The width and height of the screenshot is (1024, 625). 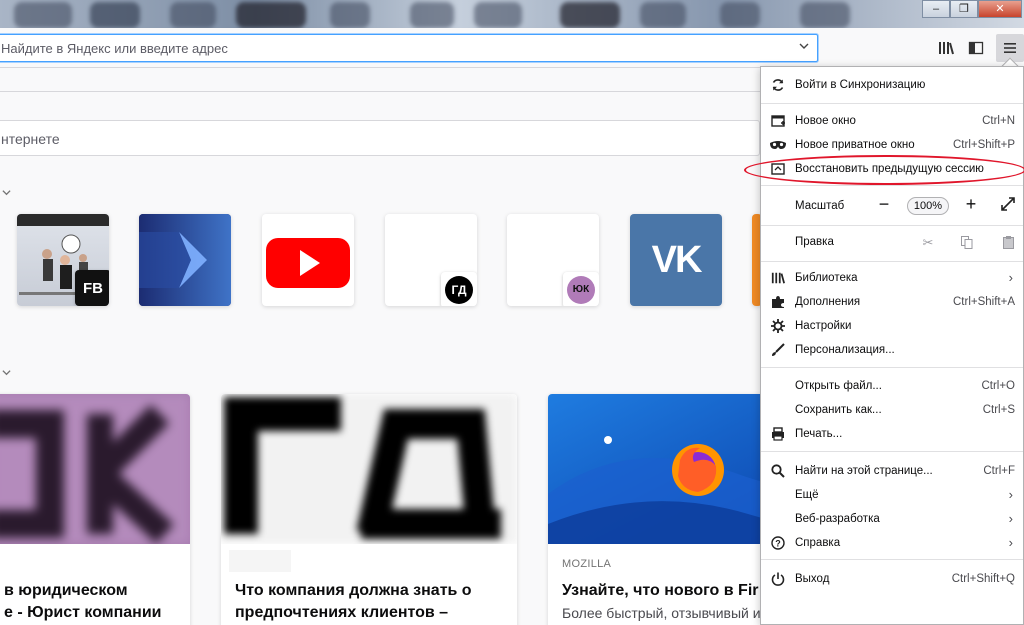 I want to click on close-window-button: ✕, so click(x=1000, y=9).